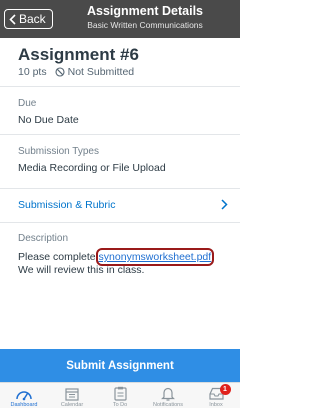 The width and height of the screenshot is (320, 408). I want to click on tab-label: Inbox, so click(216, 405).